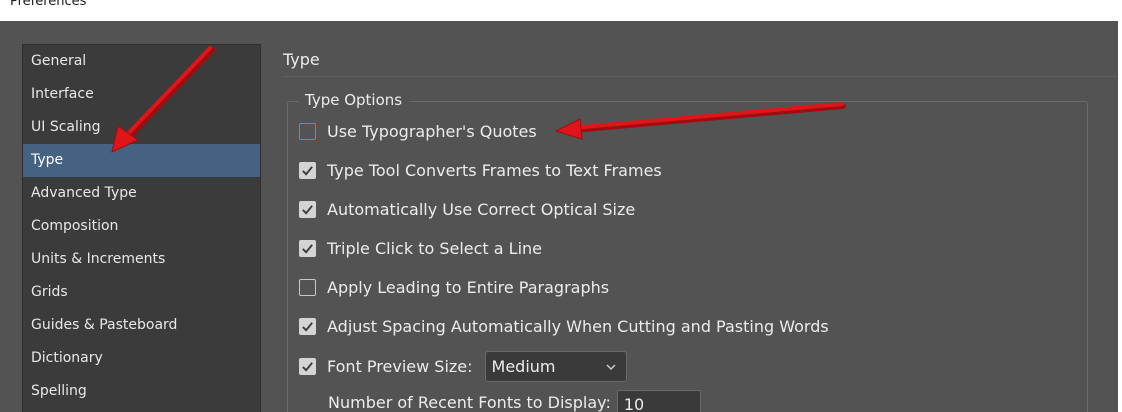 Image resolution: width=1122 pixels, height=412 pixels. Describe the element at coordinates (141, 259) in the screenshot. I see `sidebar-item-units-increments: Units & Increments` at that location.